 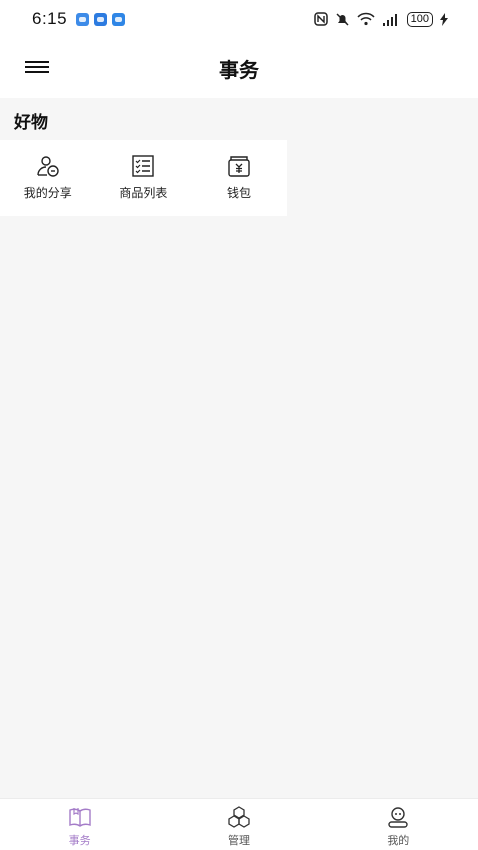 I want to click on grid-item-label: 商品列表, so click(x=143, y=193).